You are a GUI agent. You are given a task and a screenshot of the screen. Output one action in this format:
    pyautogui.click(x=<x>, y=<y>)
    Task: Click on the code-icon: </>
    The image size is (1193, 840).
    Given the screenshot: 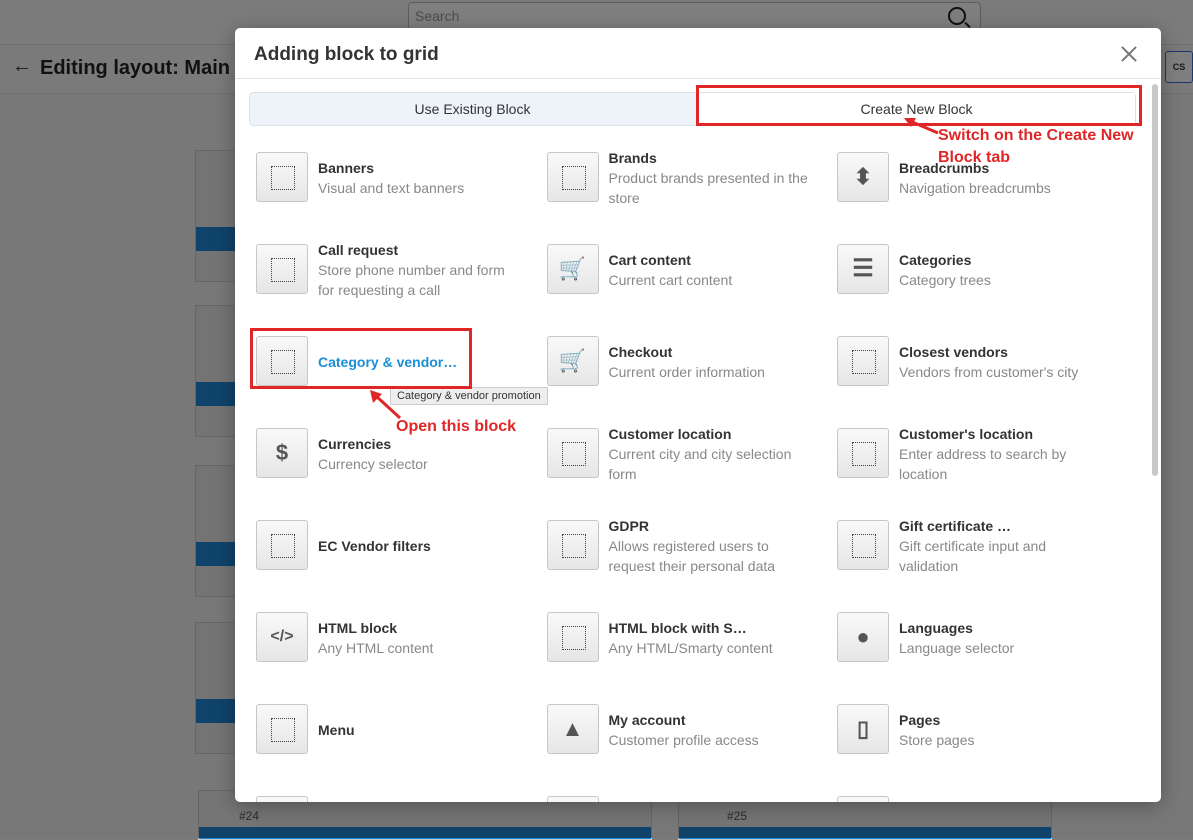 What is the action you would take?
    pyautogui.click(x=282, y=637)
    